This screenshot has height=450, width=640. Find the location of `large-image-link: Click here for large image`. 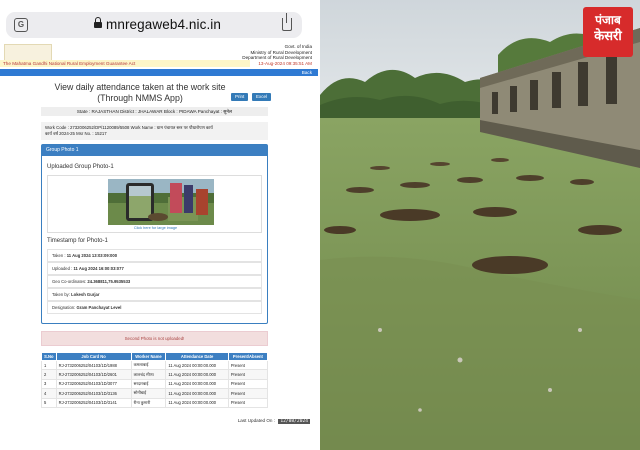

large-image-link: Click here for large image is located at coordinates (155, 228).